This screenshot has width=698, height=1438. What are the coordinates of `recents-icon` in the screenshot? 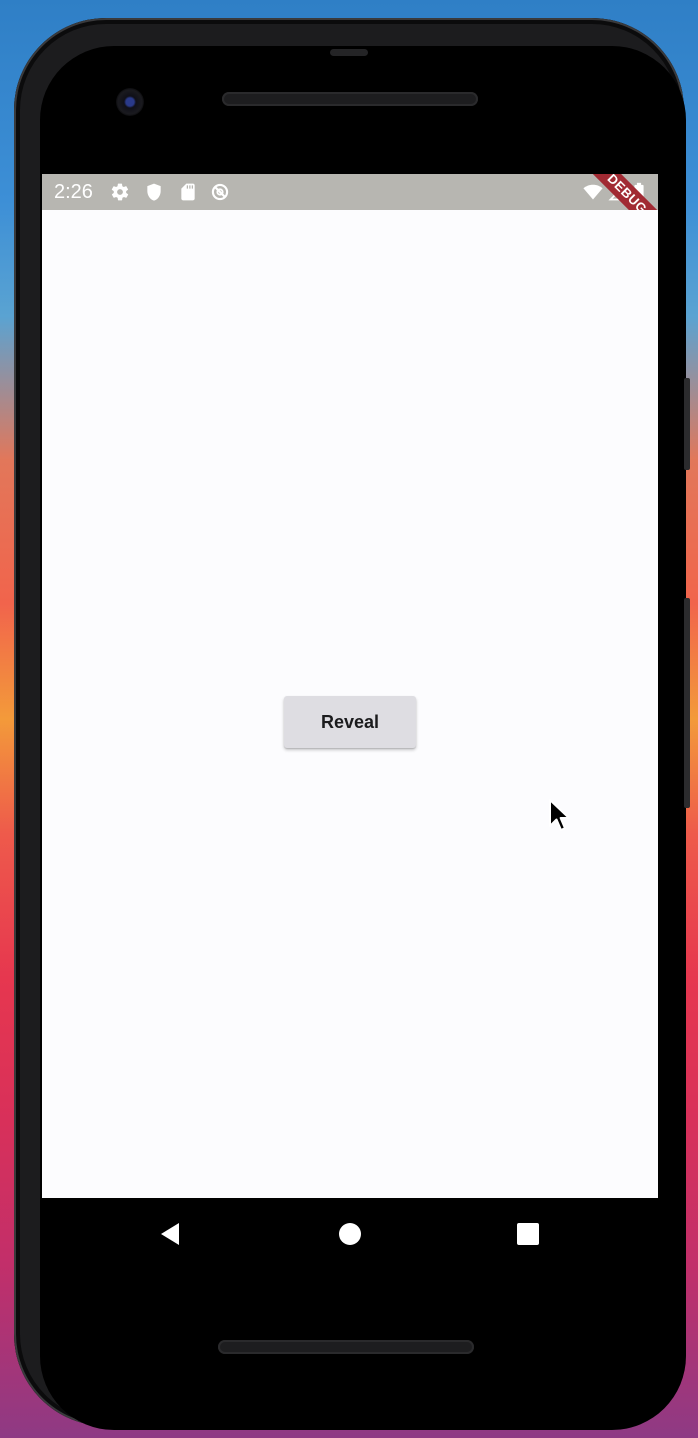 It's located at (528, 1234).